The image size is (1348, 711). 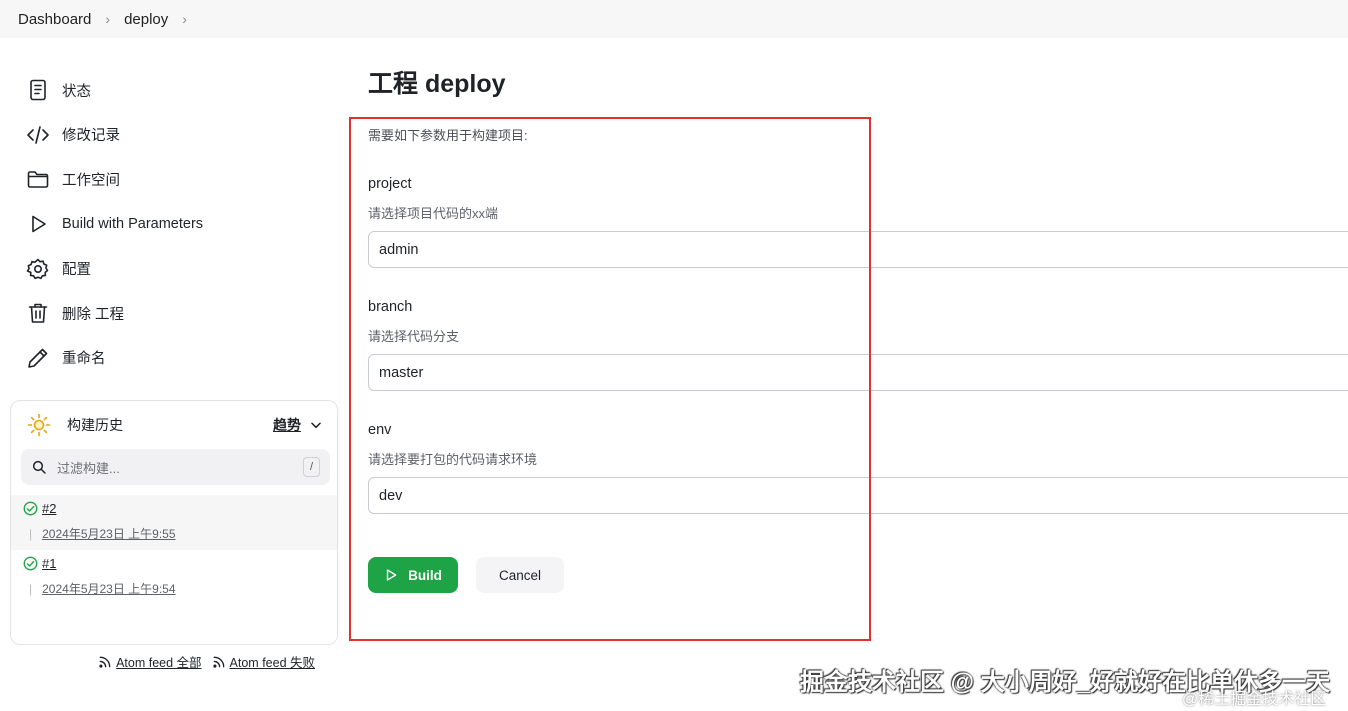 I want to click on build-number-link: #1, so click(x=49, y=563).